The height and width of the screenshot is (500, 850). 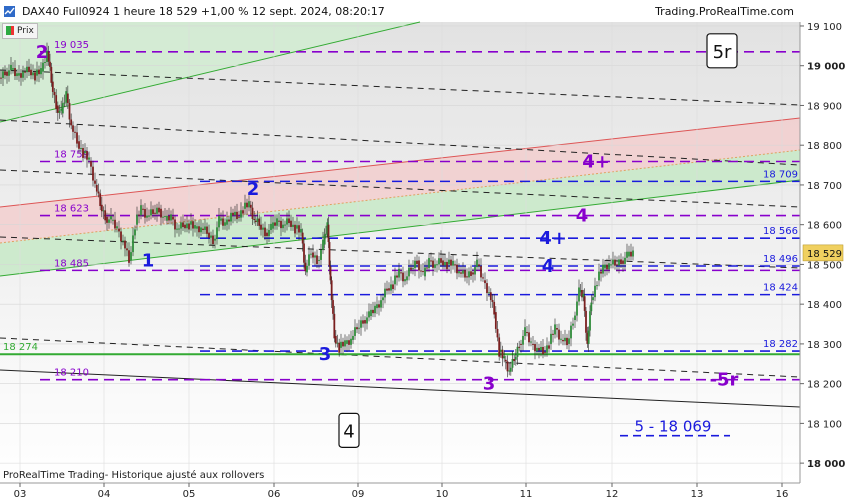 What do you see at coordinates (71, 209) in the screenshot?
I see `level-label-3: 18 623` at bounding box center [71, 209].